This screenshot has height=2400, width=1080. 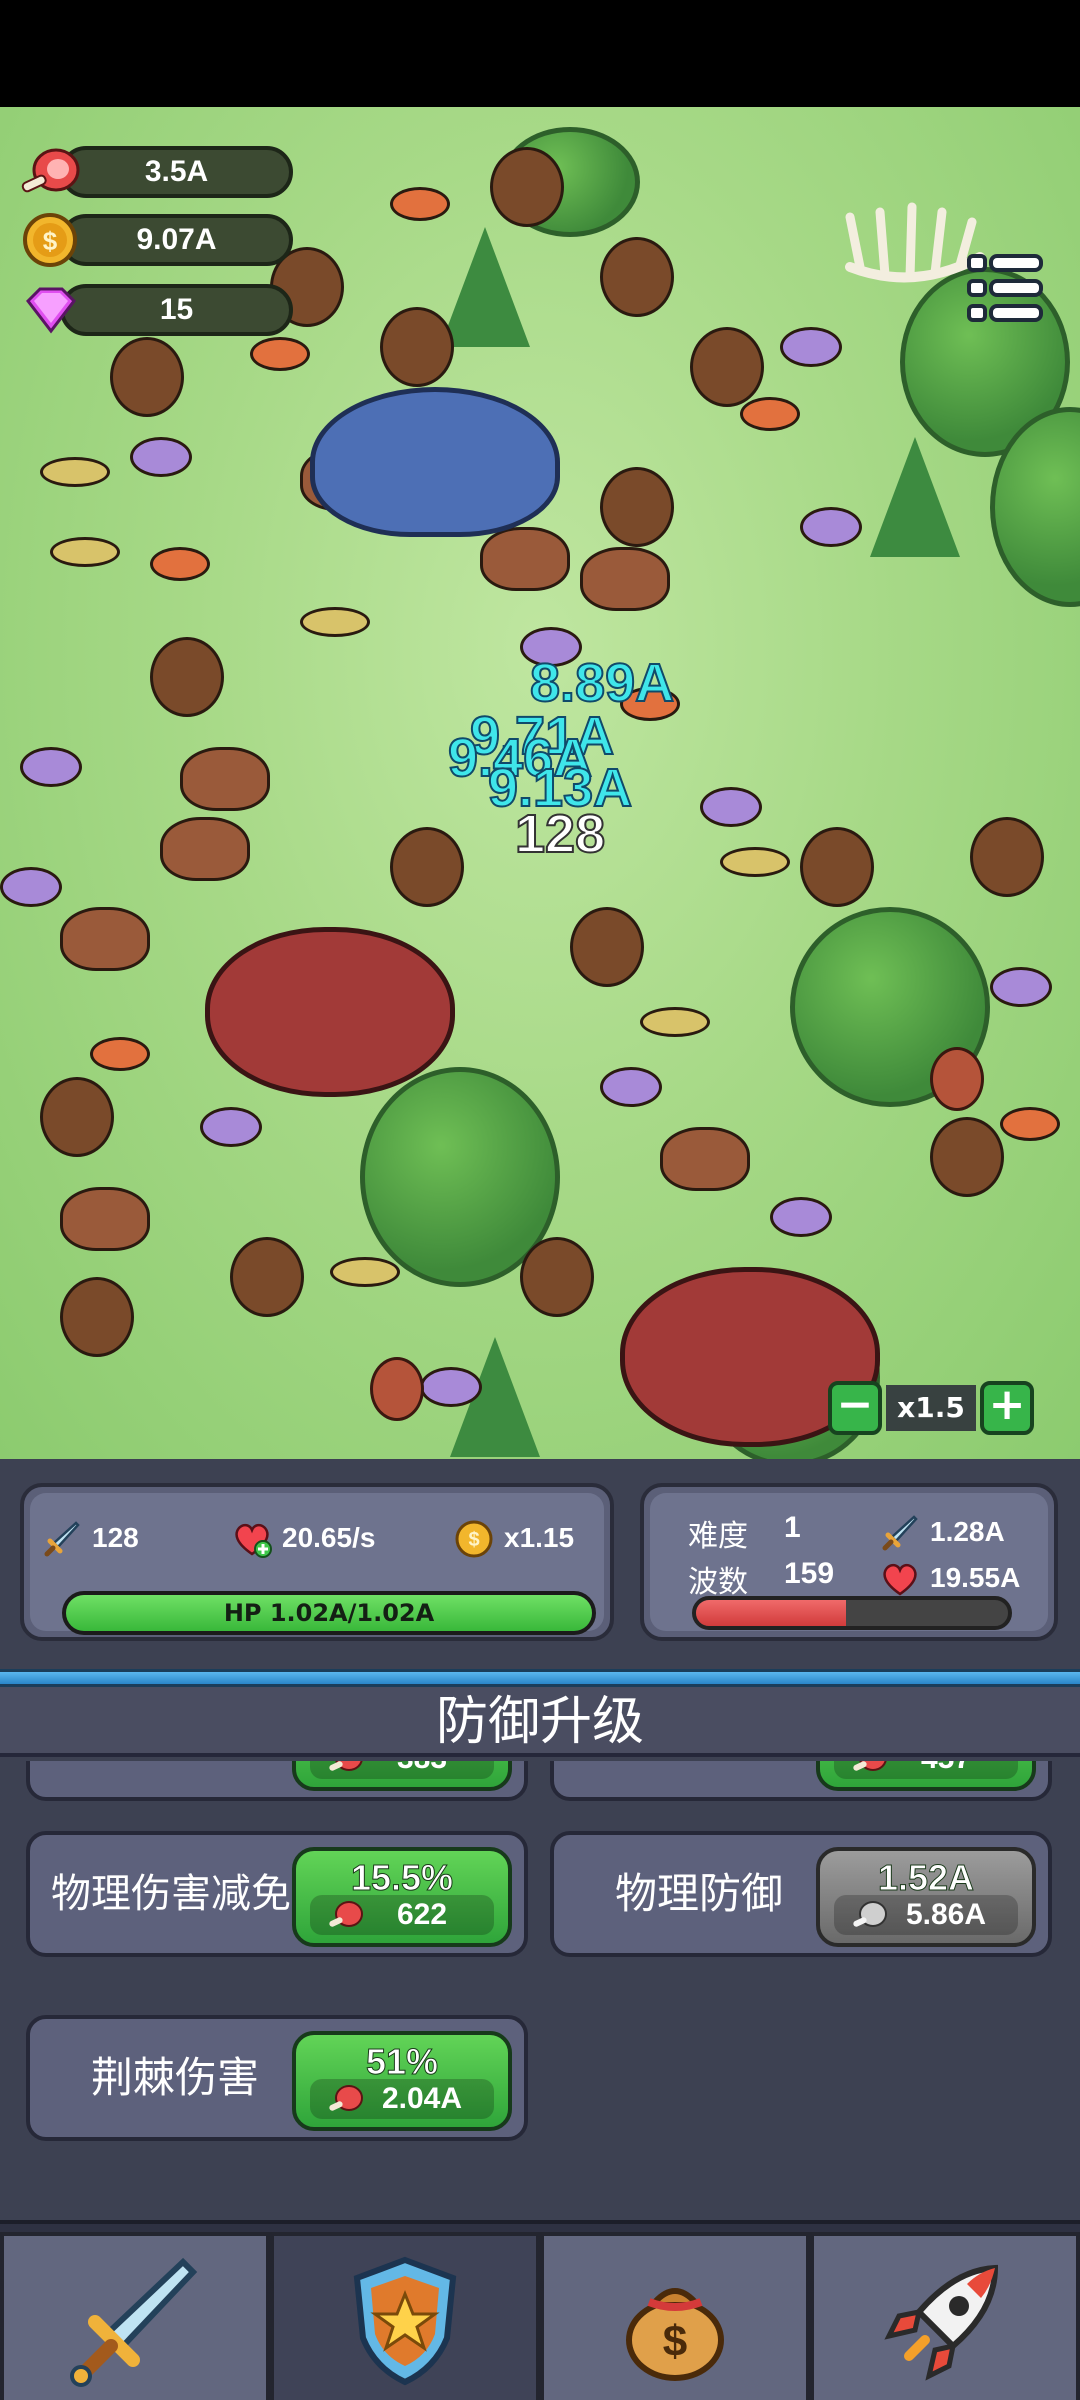 I want to click on nav-tab-economy: $, so click(x=675, y=2316).